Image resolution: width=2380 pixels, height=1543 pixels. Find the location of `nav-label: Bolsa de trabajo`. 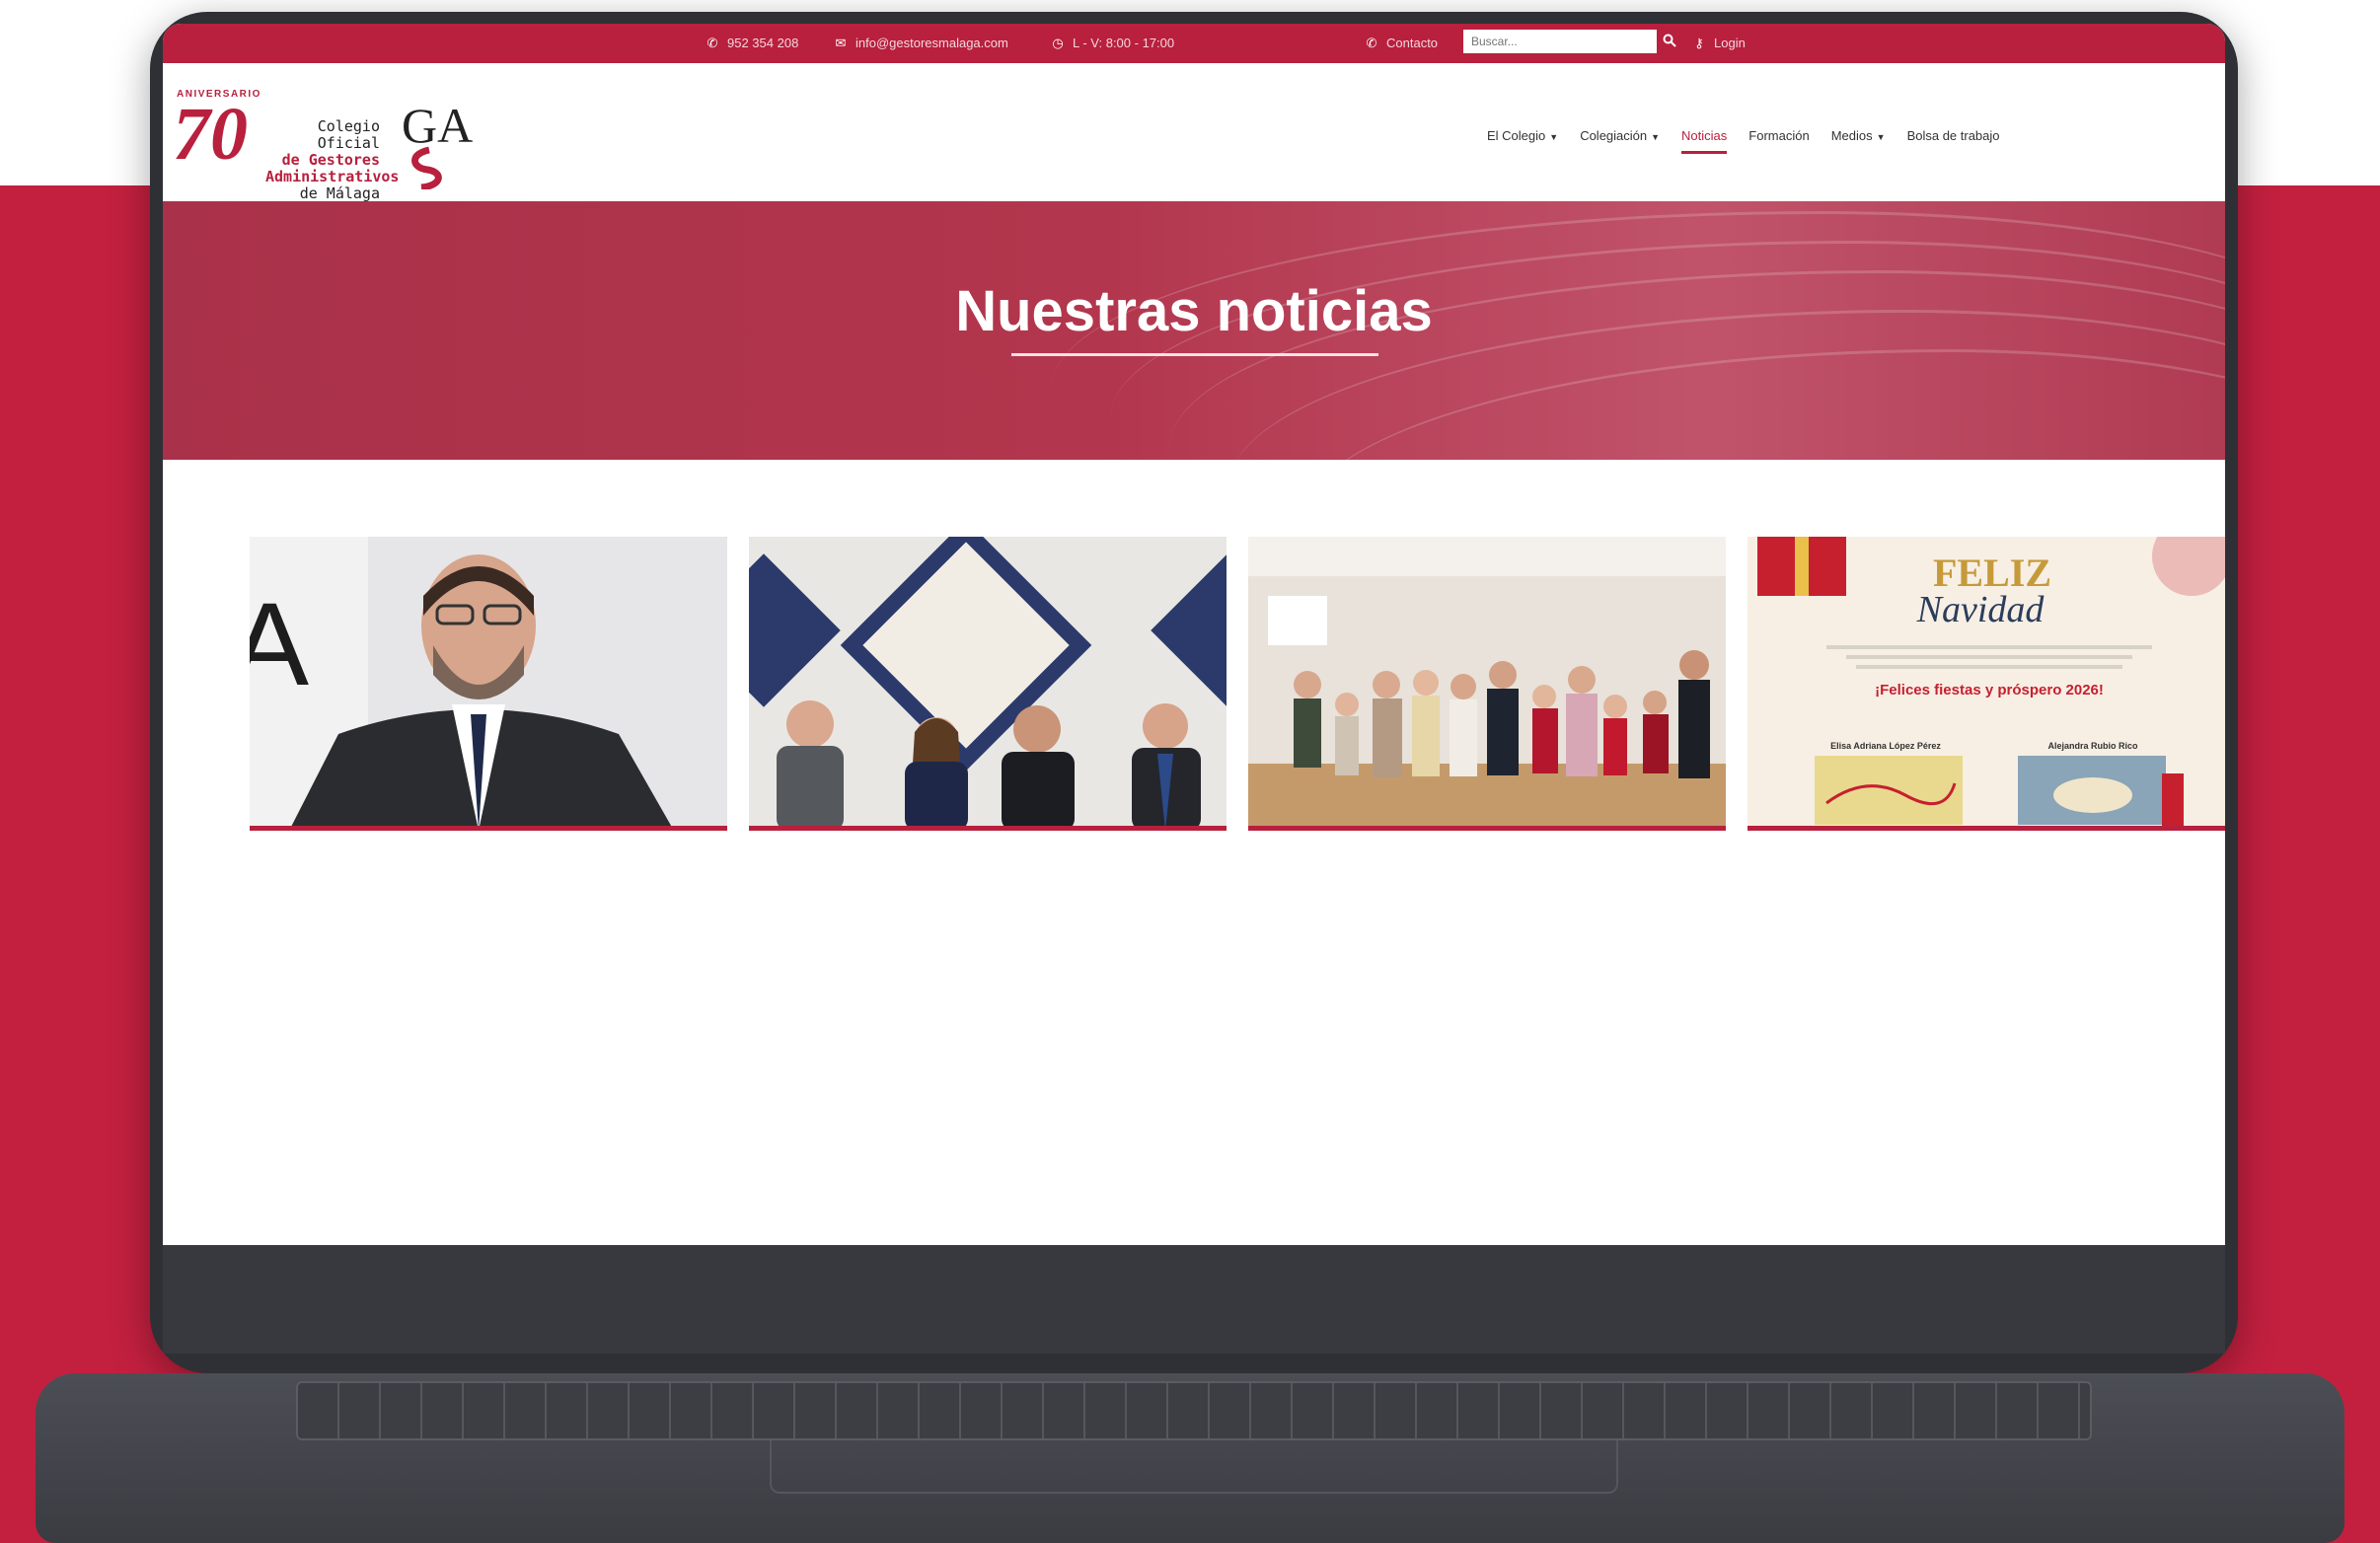

nav-label: Bolsa de trabajo is located at coordinates (1953, 135).